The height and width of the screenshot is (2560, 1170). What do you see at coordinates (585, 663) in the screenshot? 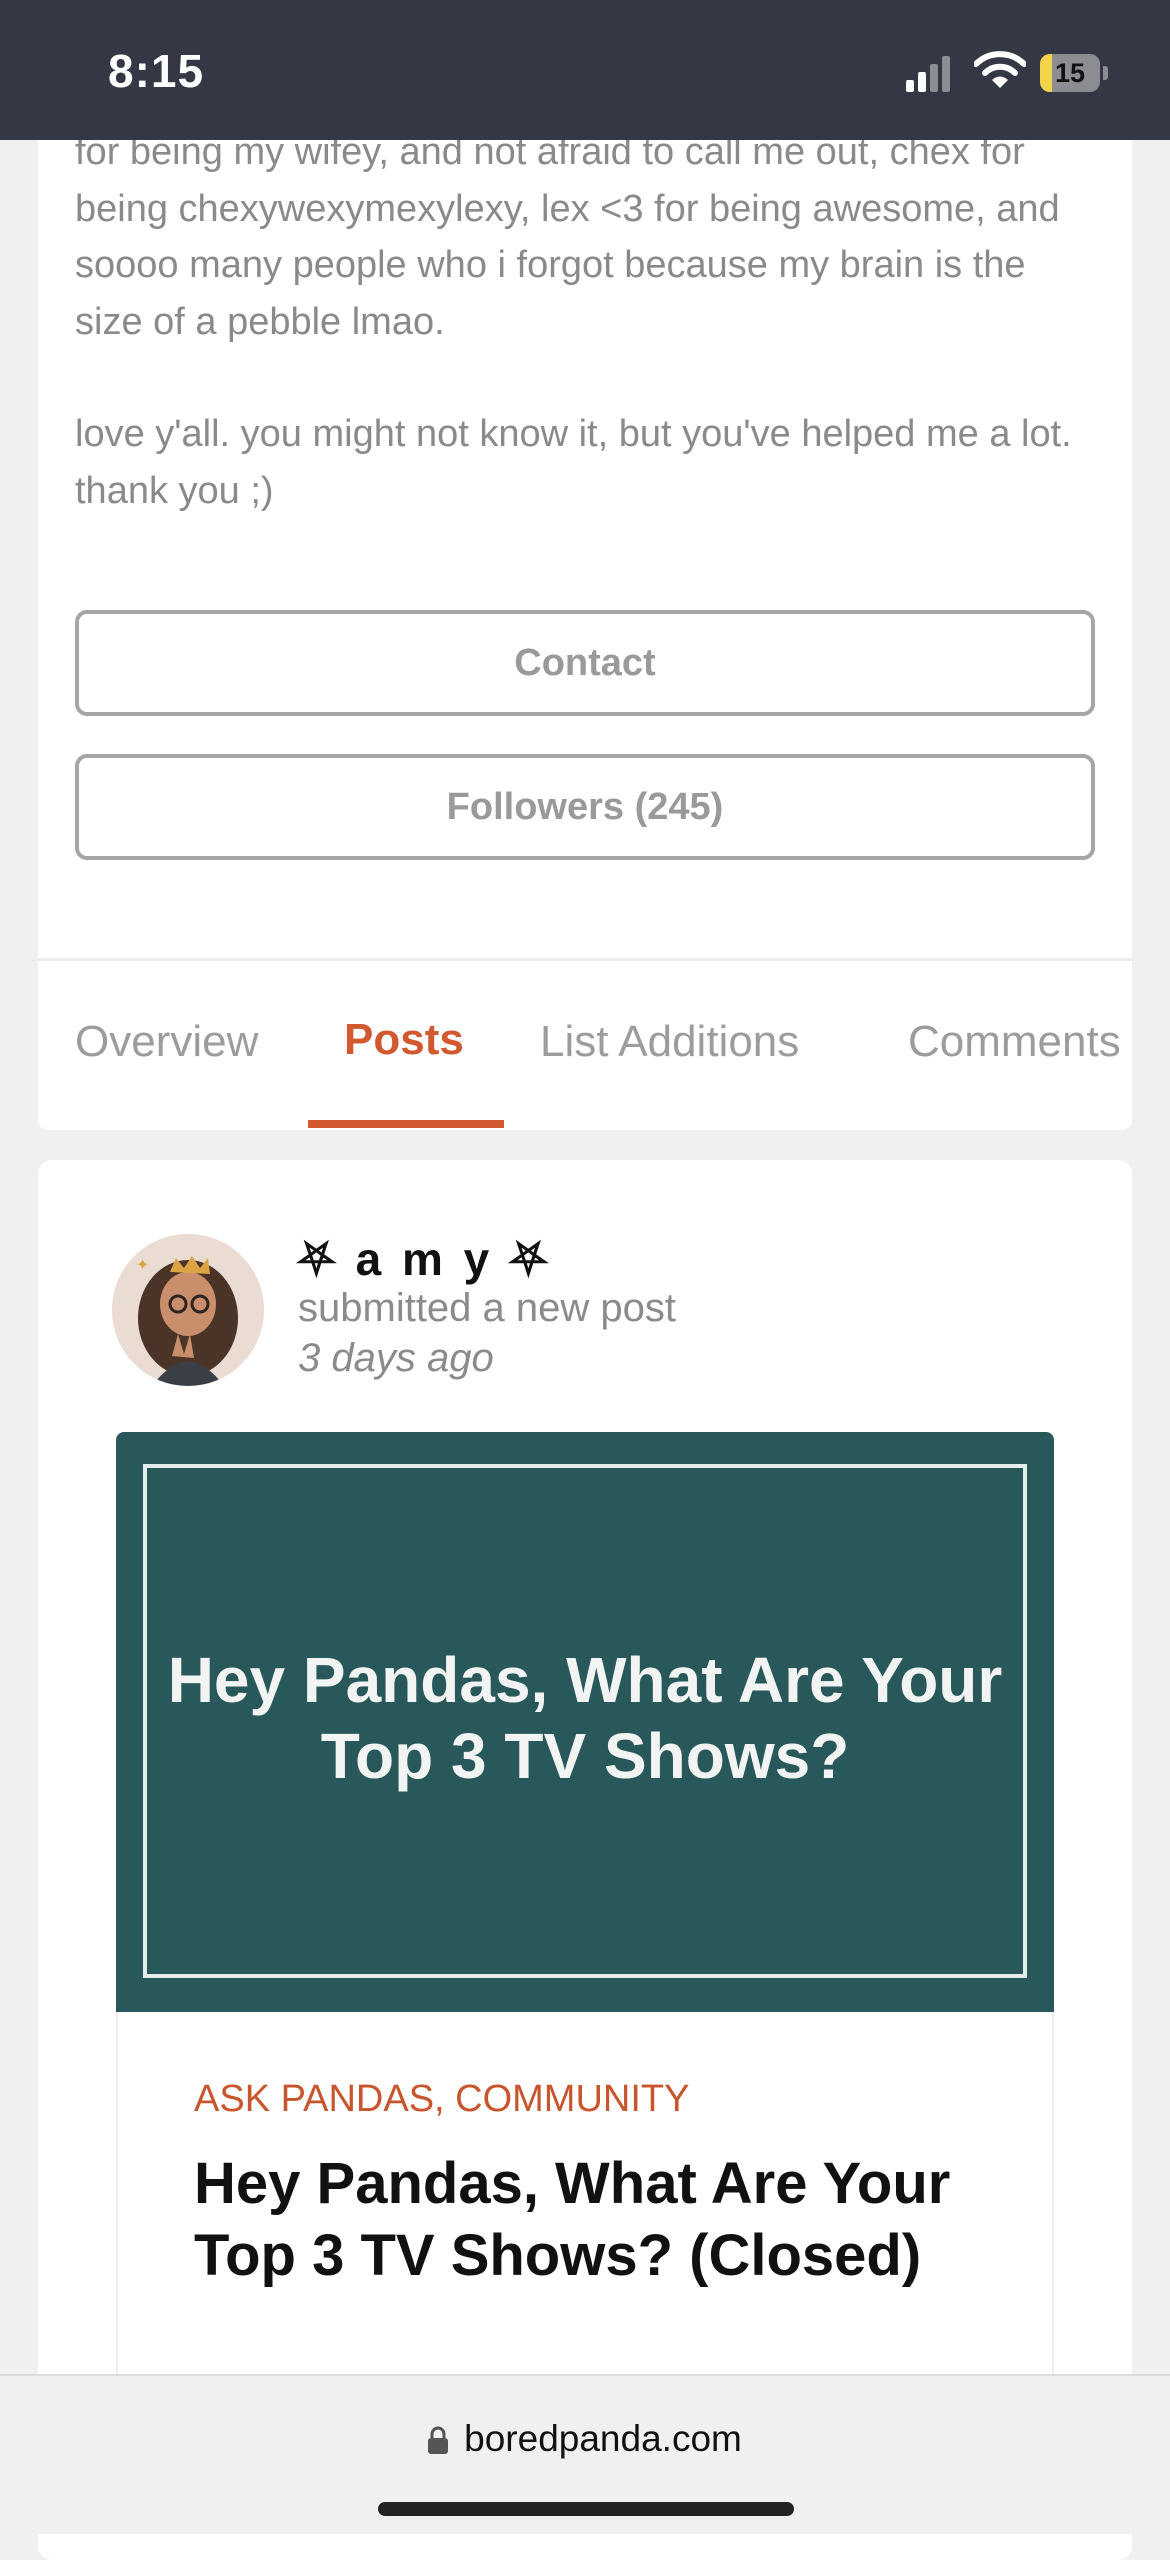
I see `contact-button: Contact` at bounding box center [585, 663].